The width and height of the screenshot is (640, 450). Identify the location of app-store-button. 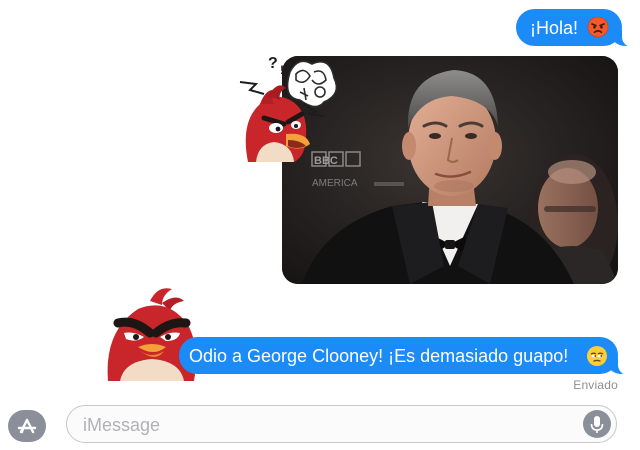
(27, 426).